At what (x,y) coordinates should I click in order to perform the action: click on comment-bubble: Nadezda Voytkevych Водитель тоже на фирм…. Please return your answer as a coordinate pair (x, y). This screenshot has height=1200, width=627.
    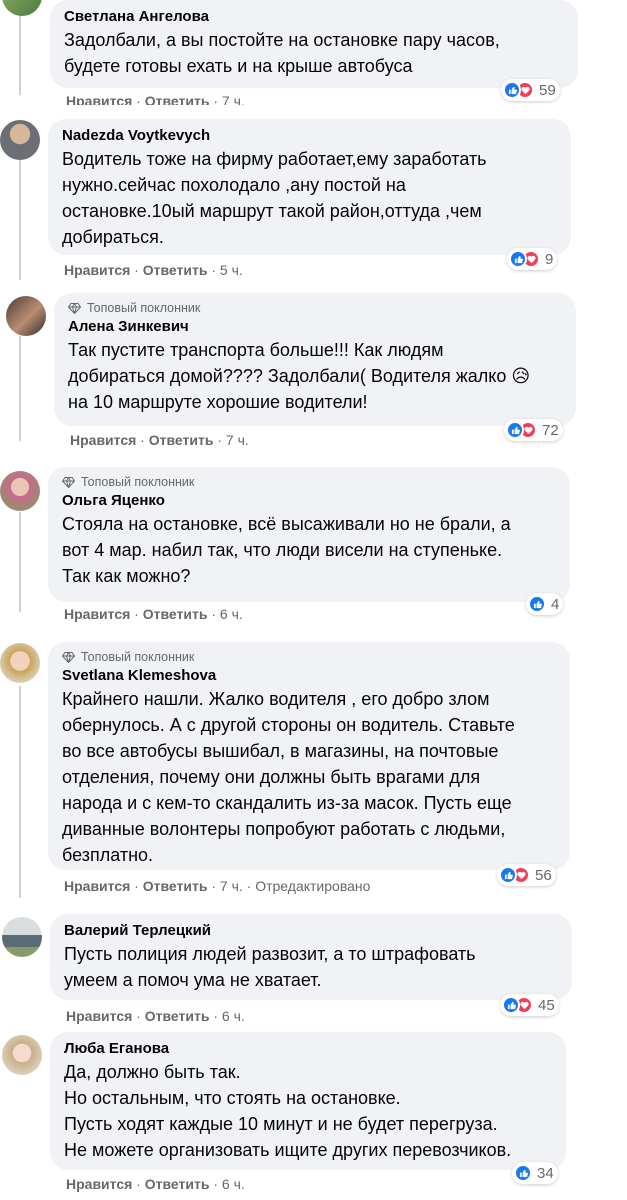
    Looking at the image, I should click on (309, 187).